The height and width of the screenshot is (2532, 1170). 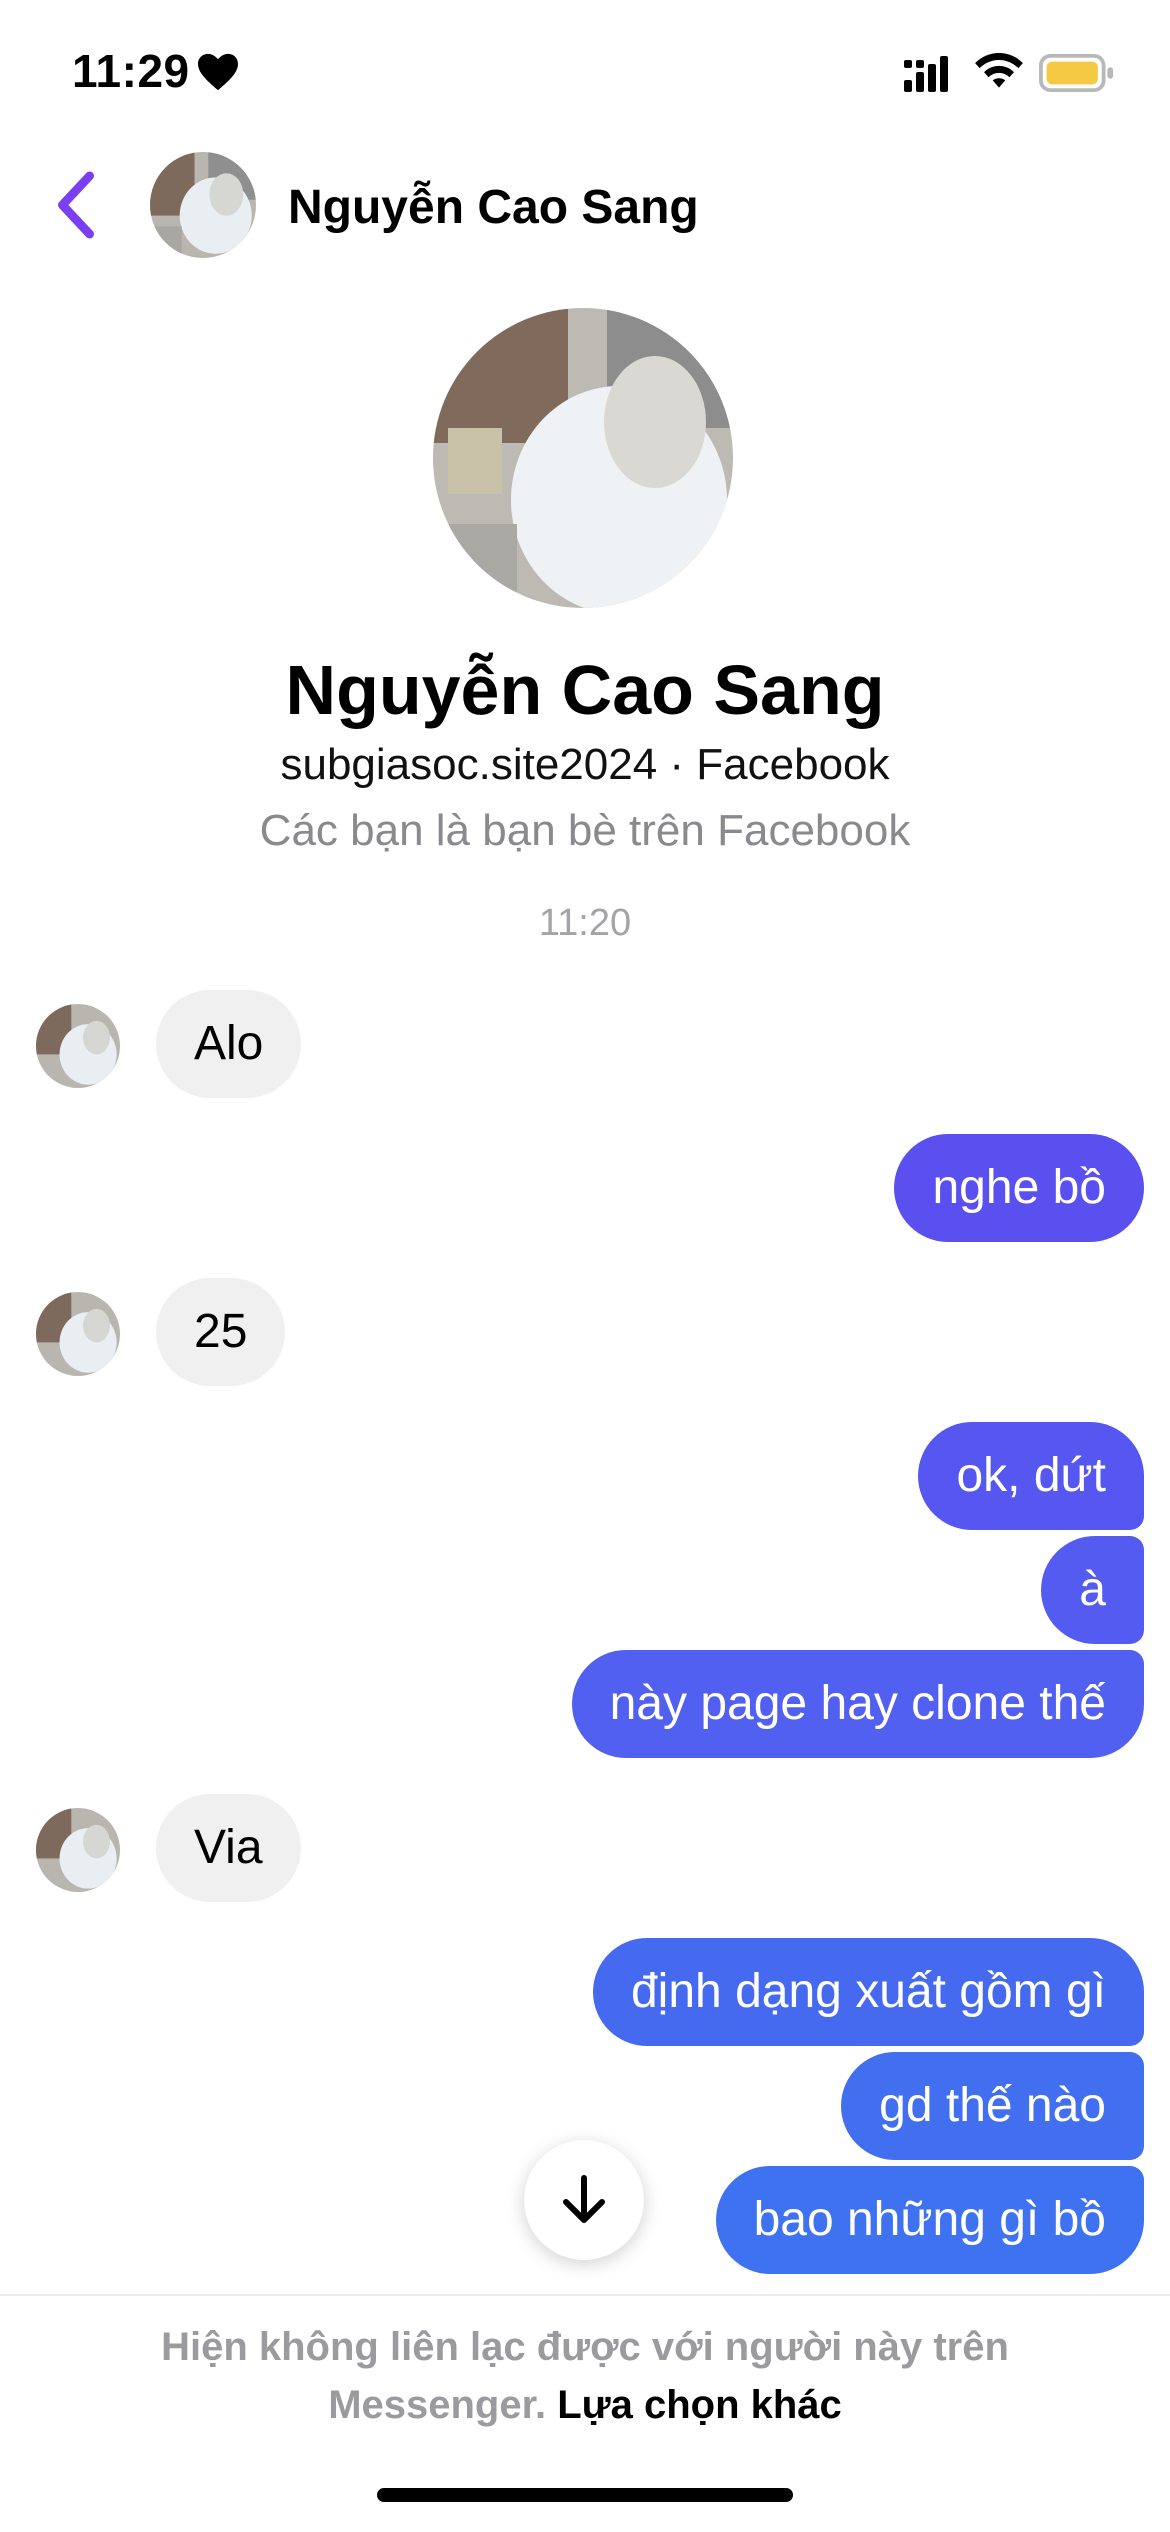 What do you see at coordinates (585, 2295) in the screenshot?
I see `footer-divider` at bounding box center [585, 2295].